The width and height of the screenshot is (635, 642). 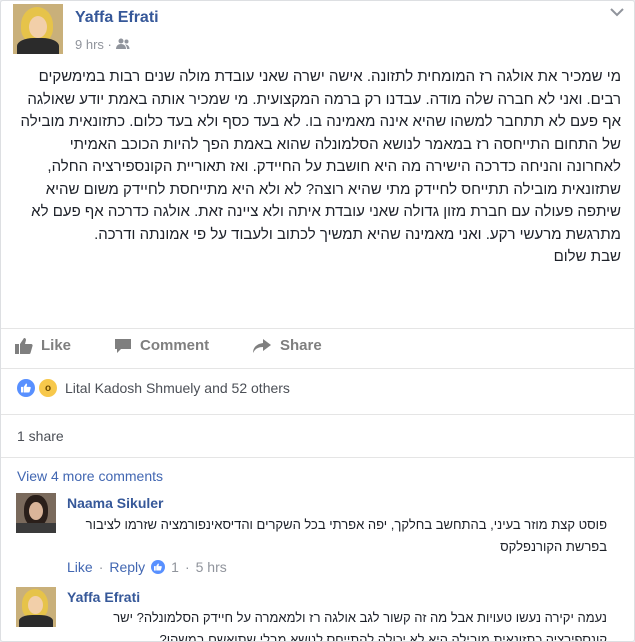 What do you see at coordinates (80, 567) in the screenshot?
I see `comment-like-link: Like` at bounding box center [80, 567].